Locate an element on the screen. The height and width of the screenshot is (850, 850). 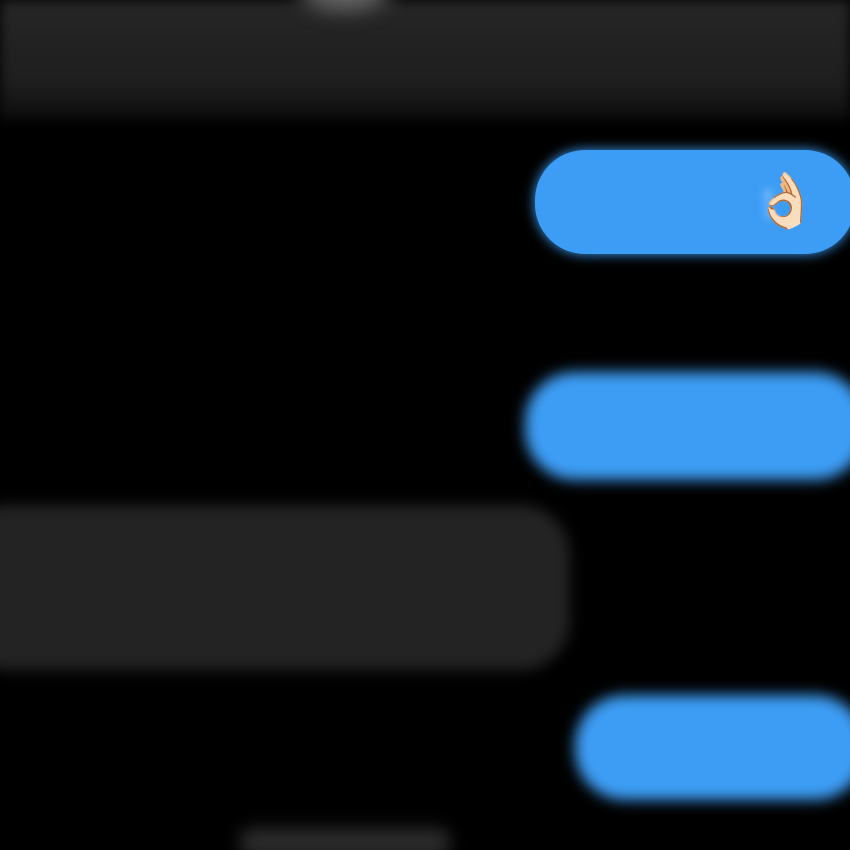
message-timestamp is located at coordinates (340, 323).